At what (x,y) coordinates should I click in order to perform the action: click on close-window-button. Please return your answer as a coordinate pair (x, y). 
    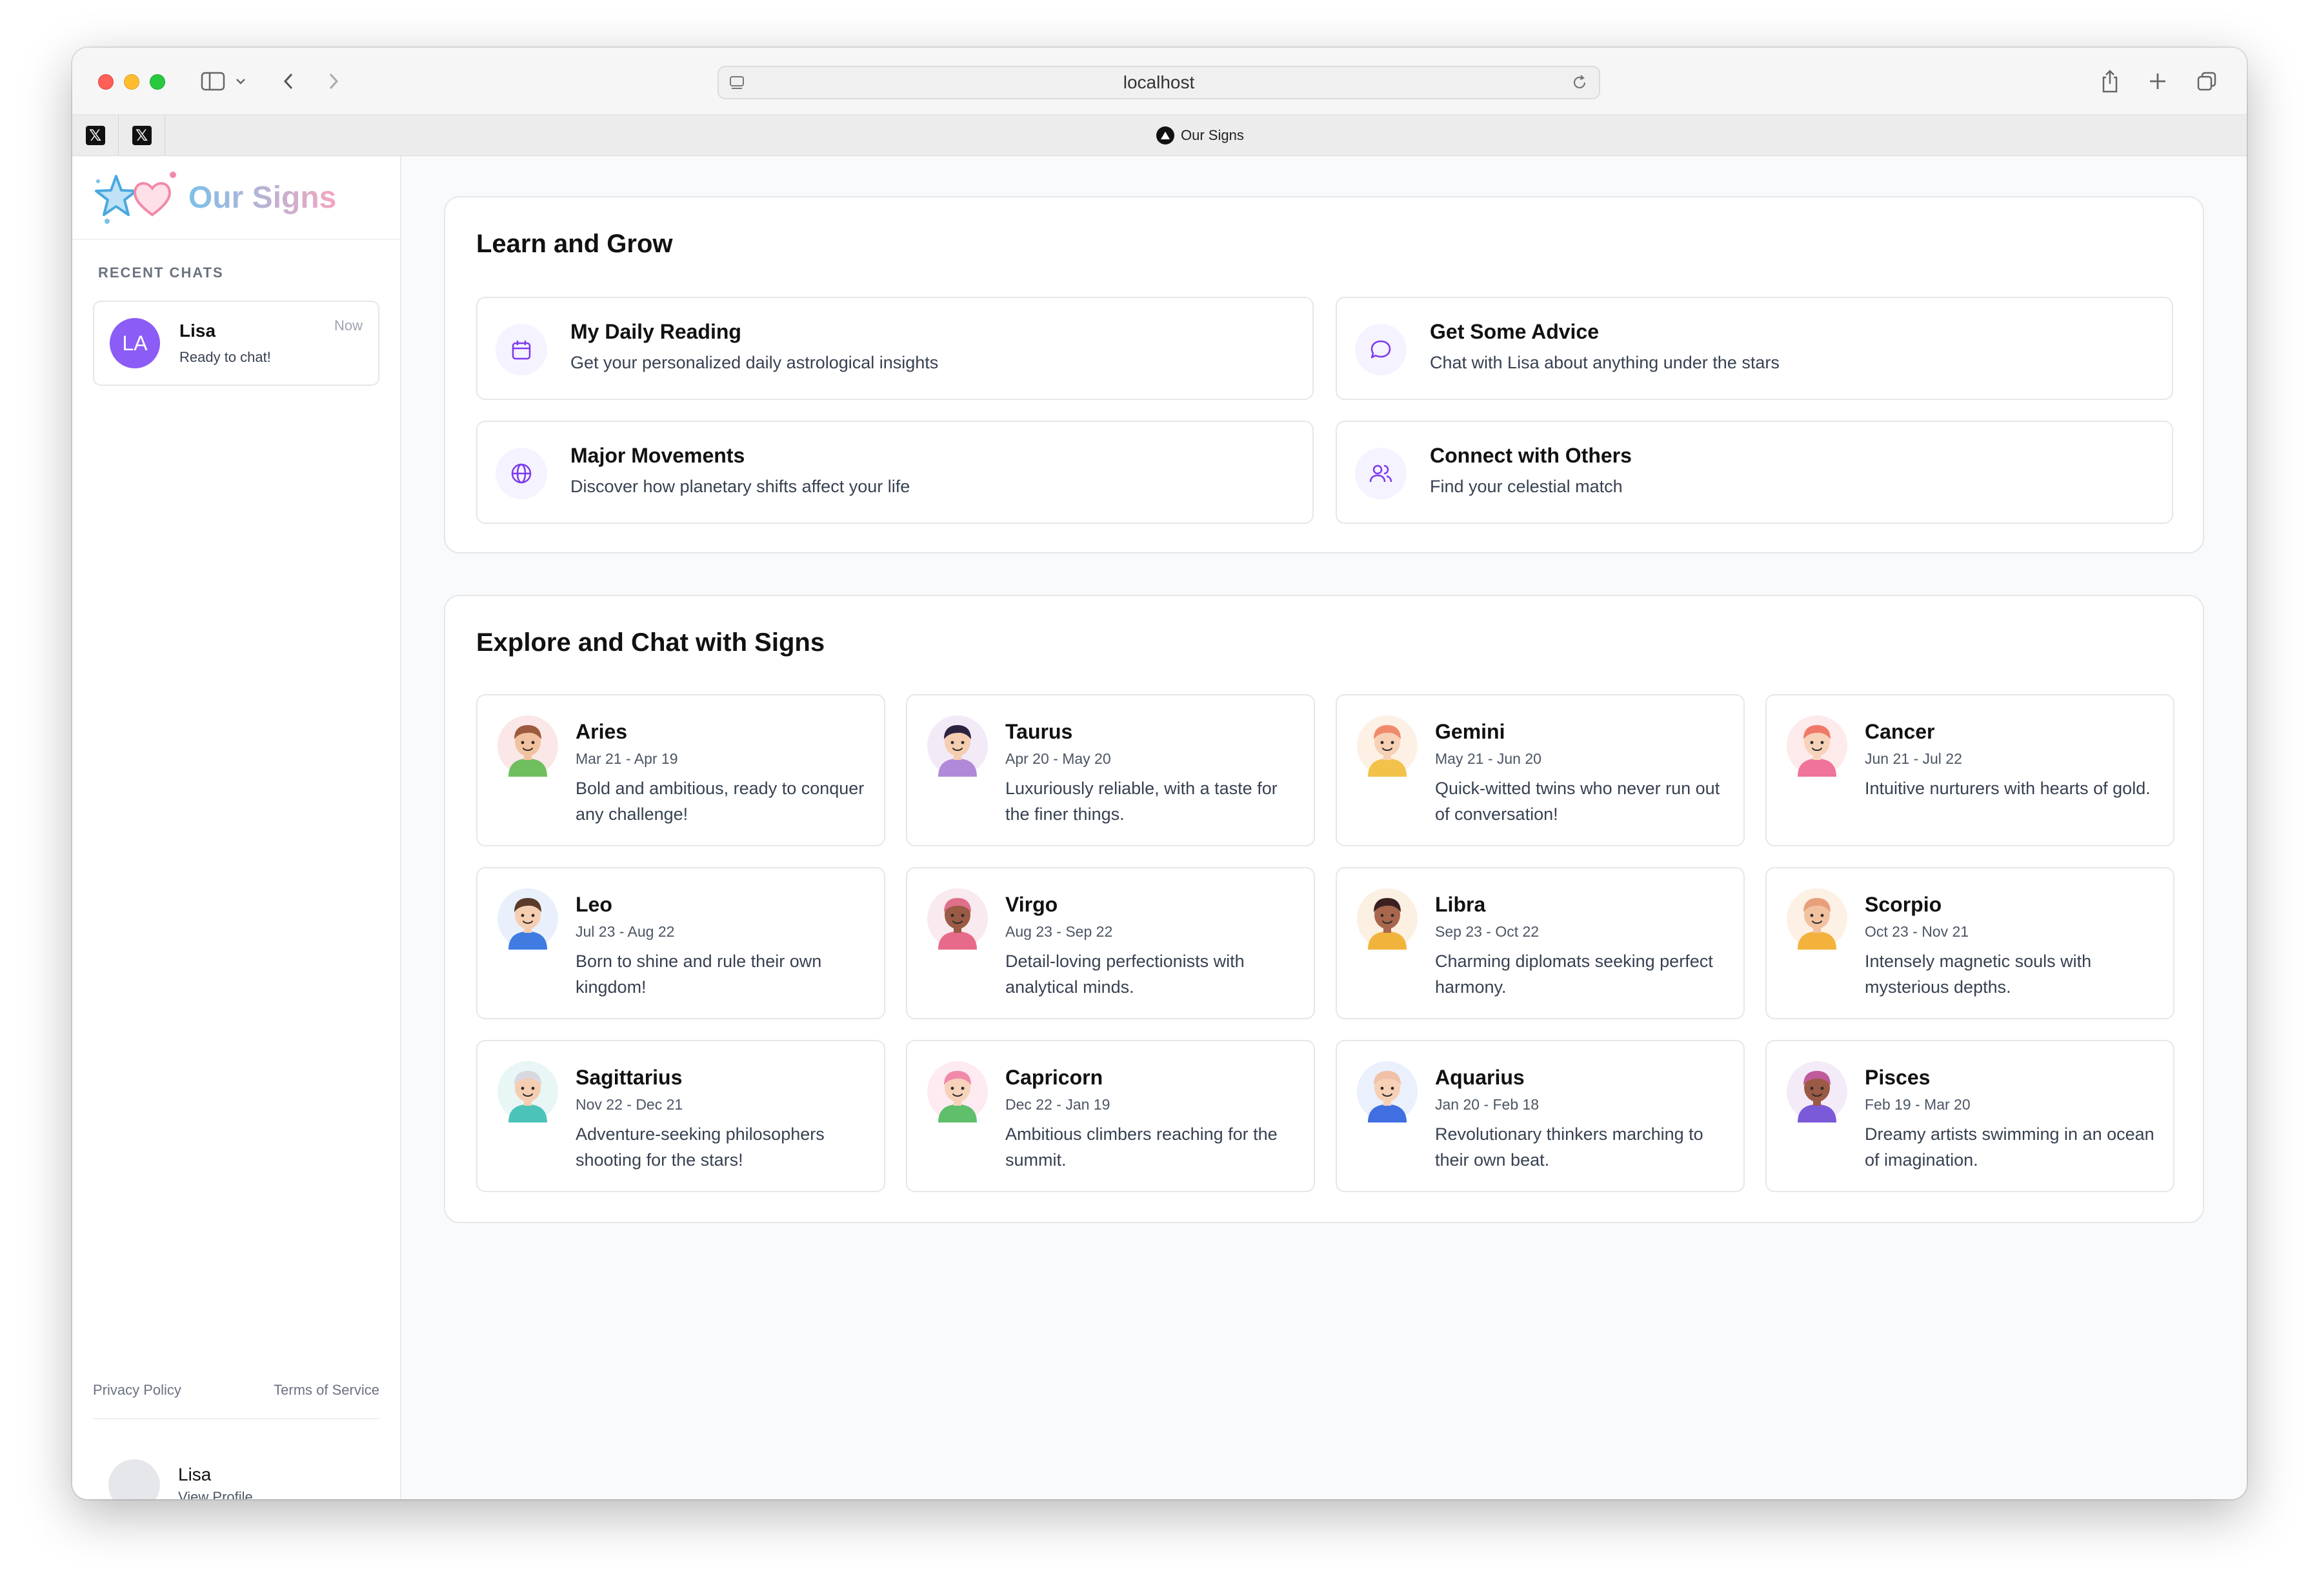
    Looking at the image, I should click on (106, 82).